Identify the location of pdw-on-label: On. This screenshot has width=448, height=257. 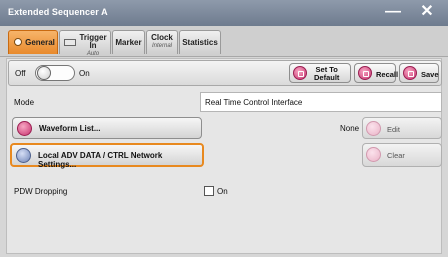
(222, 191).